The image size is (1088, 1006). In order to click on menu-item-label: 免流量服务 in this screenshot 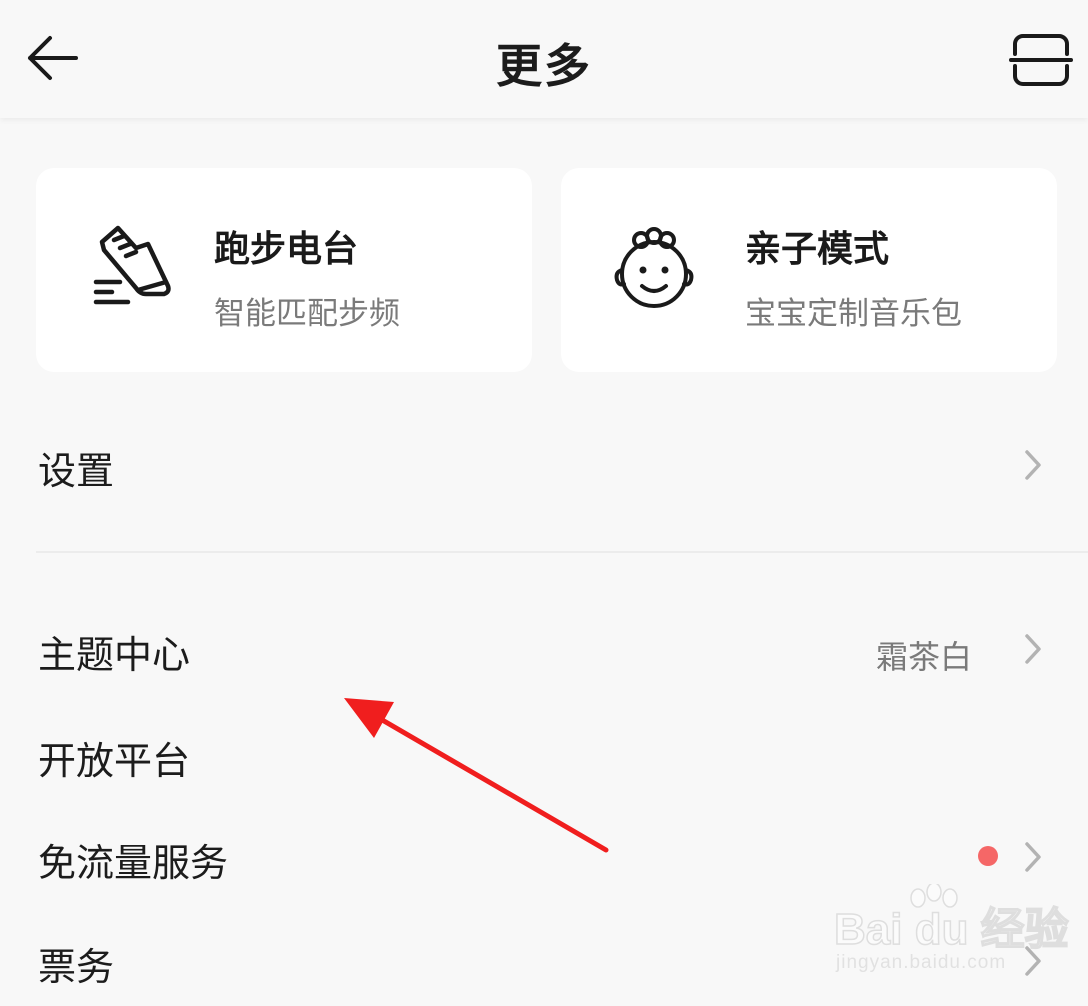, I will do `click(133, 863)`.